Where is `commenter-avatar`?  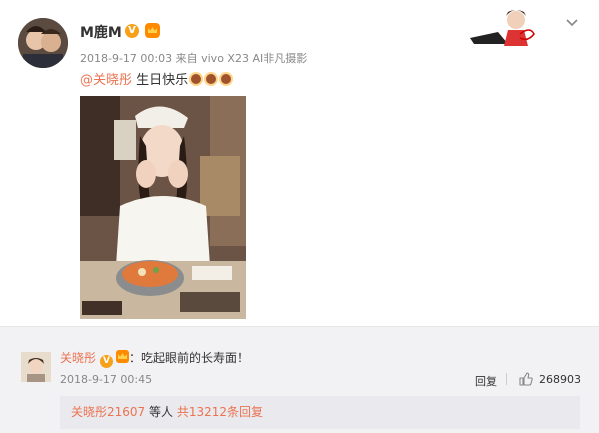
commenter-avatar is located at coordinates (36, 367).